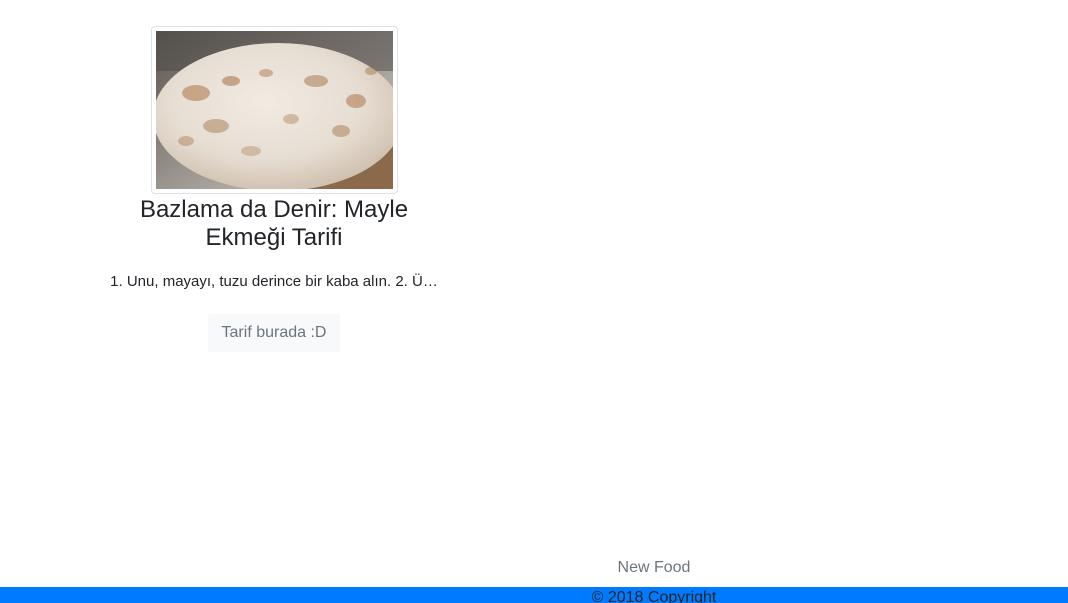 The height and width of the screenshot is (603, 1068). Describe the element at coordinates (534, 595) in the screenshot. I see `footer-bar: © 2018 Copyright` at that location.